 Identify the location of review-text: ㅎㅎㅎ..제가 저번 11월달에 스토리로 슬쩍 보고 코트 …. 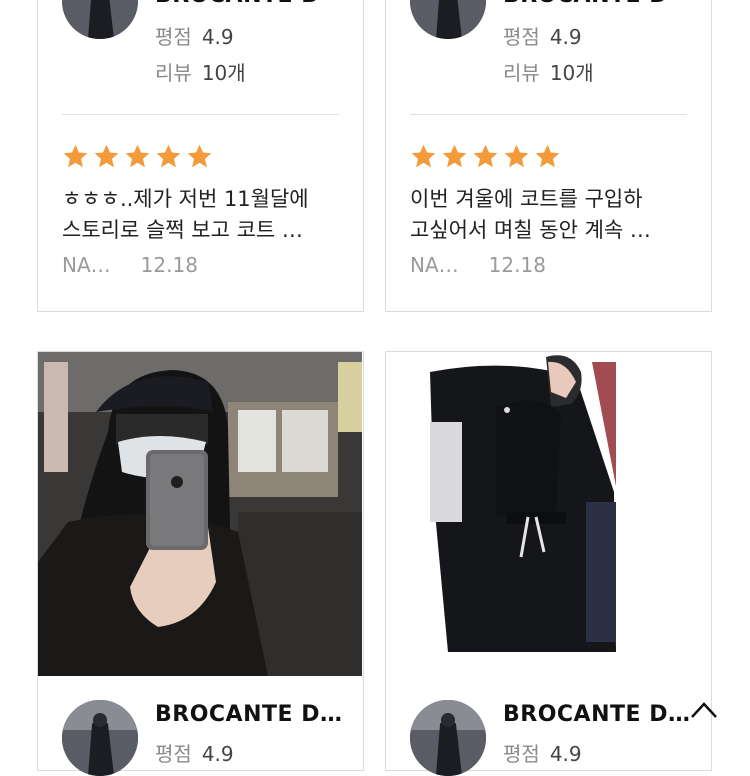
(203, 215).